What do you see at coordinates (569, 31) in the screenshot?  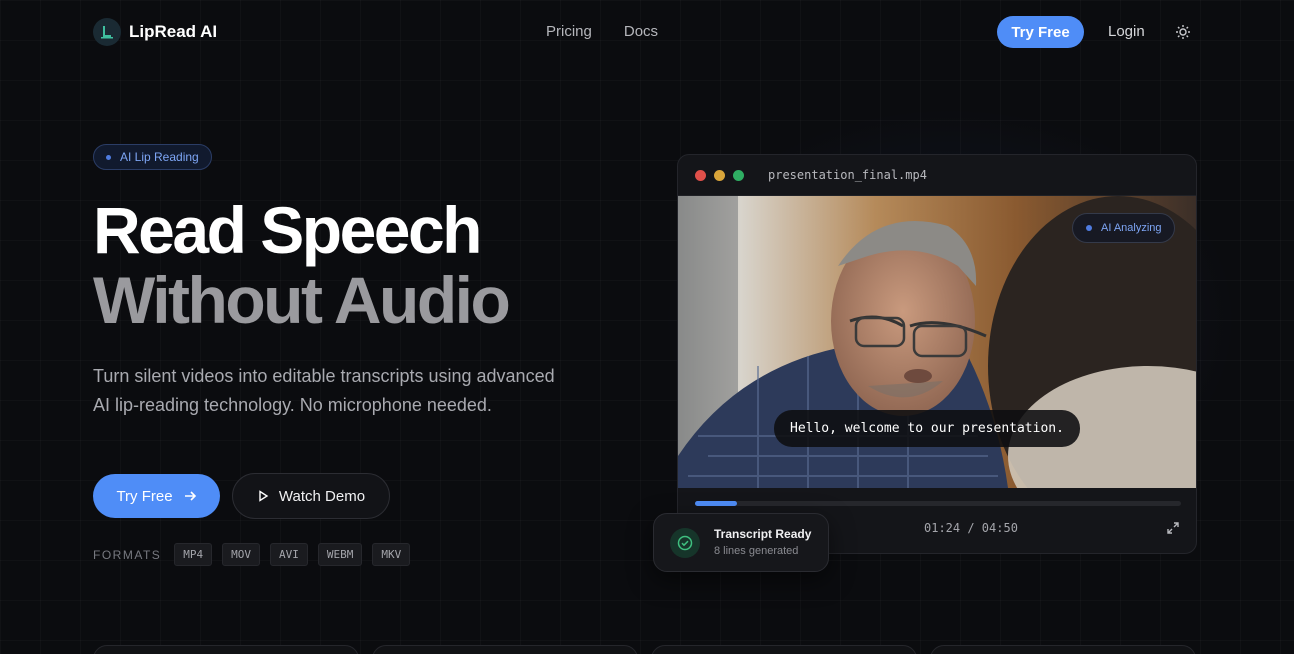 I see `nav-link-pricing: Pricing` at bounding box center [569, 31].